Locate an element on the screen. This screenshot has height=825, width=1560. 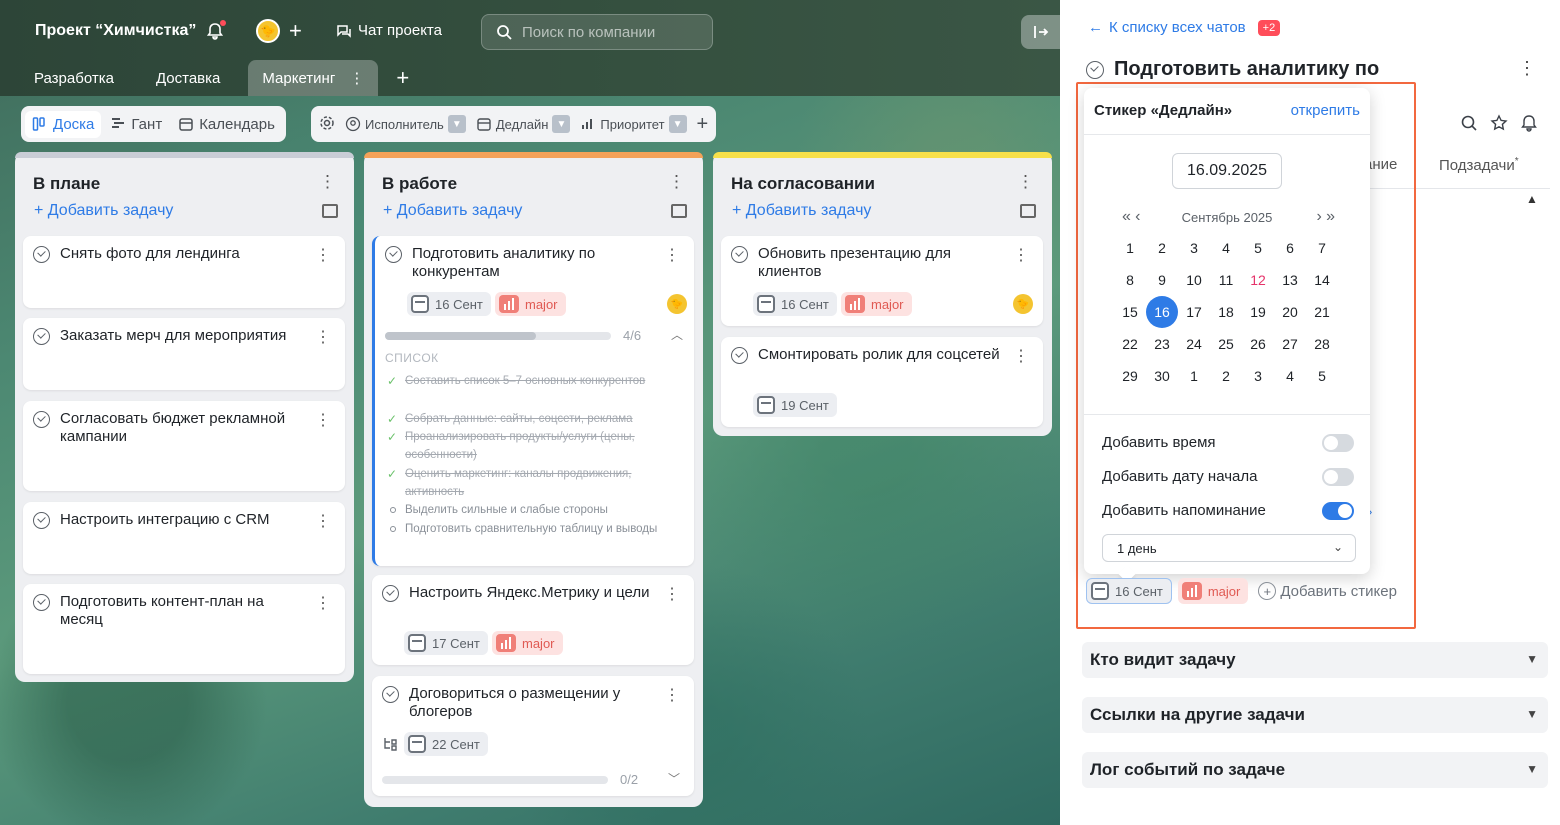
view-board: Доска is located at coordinates (63, 124).